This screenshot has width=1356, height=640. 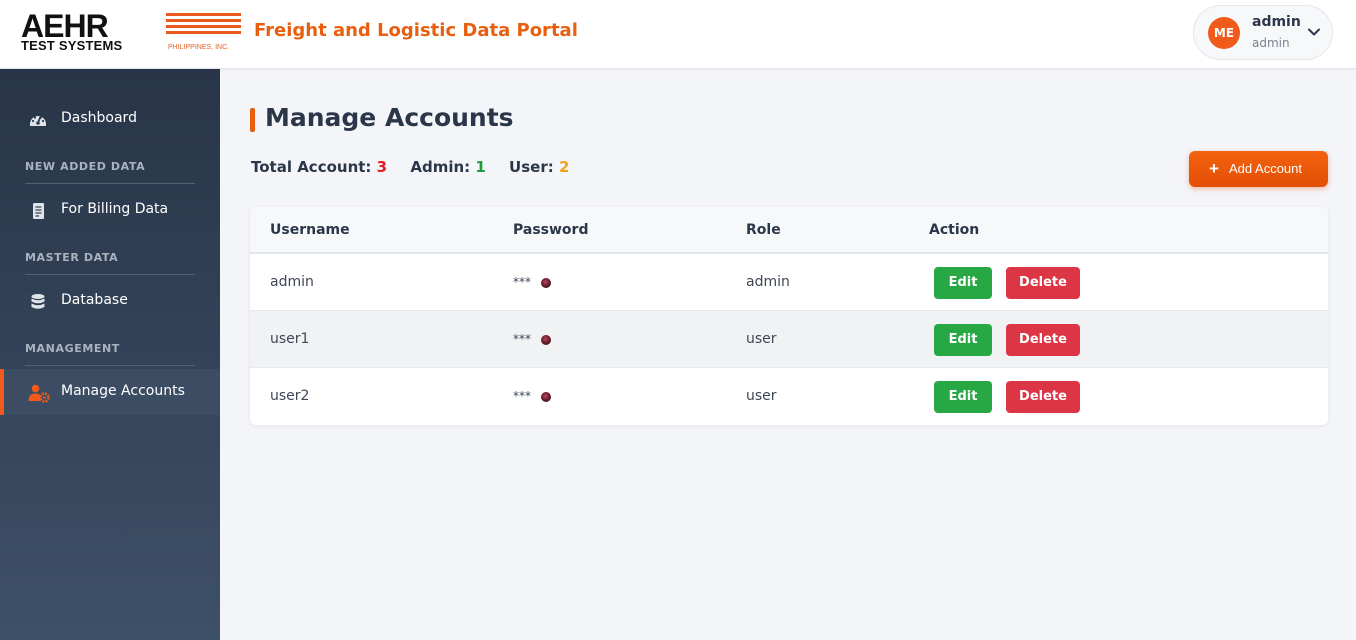 What do you see at coordinates (551, 230) in the screenshot?
I see `column-header-password: Password` at bounding box center [551, 230].